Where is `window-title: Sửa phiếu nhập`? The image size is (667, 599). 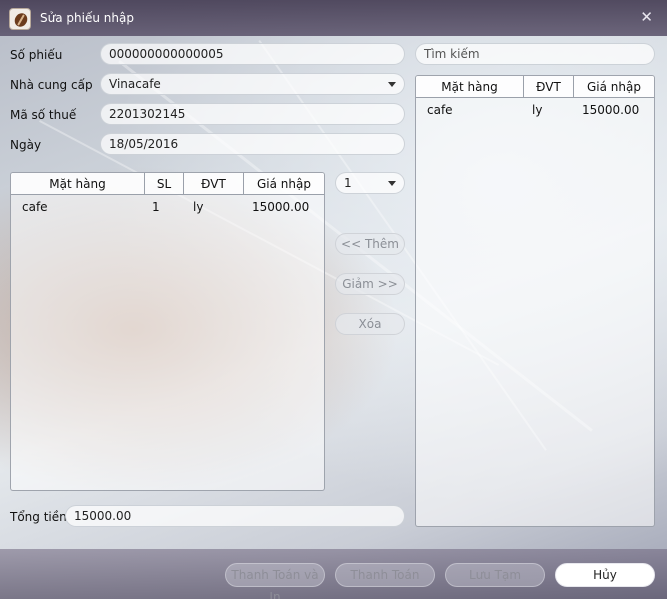
window-title: Sửa phiếu nhập is located at coordinates (87, 18).